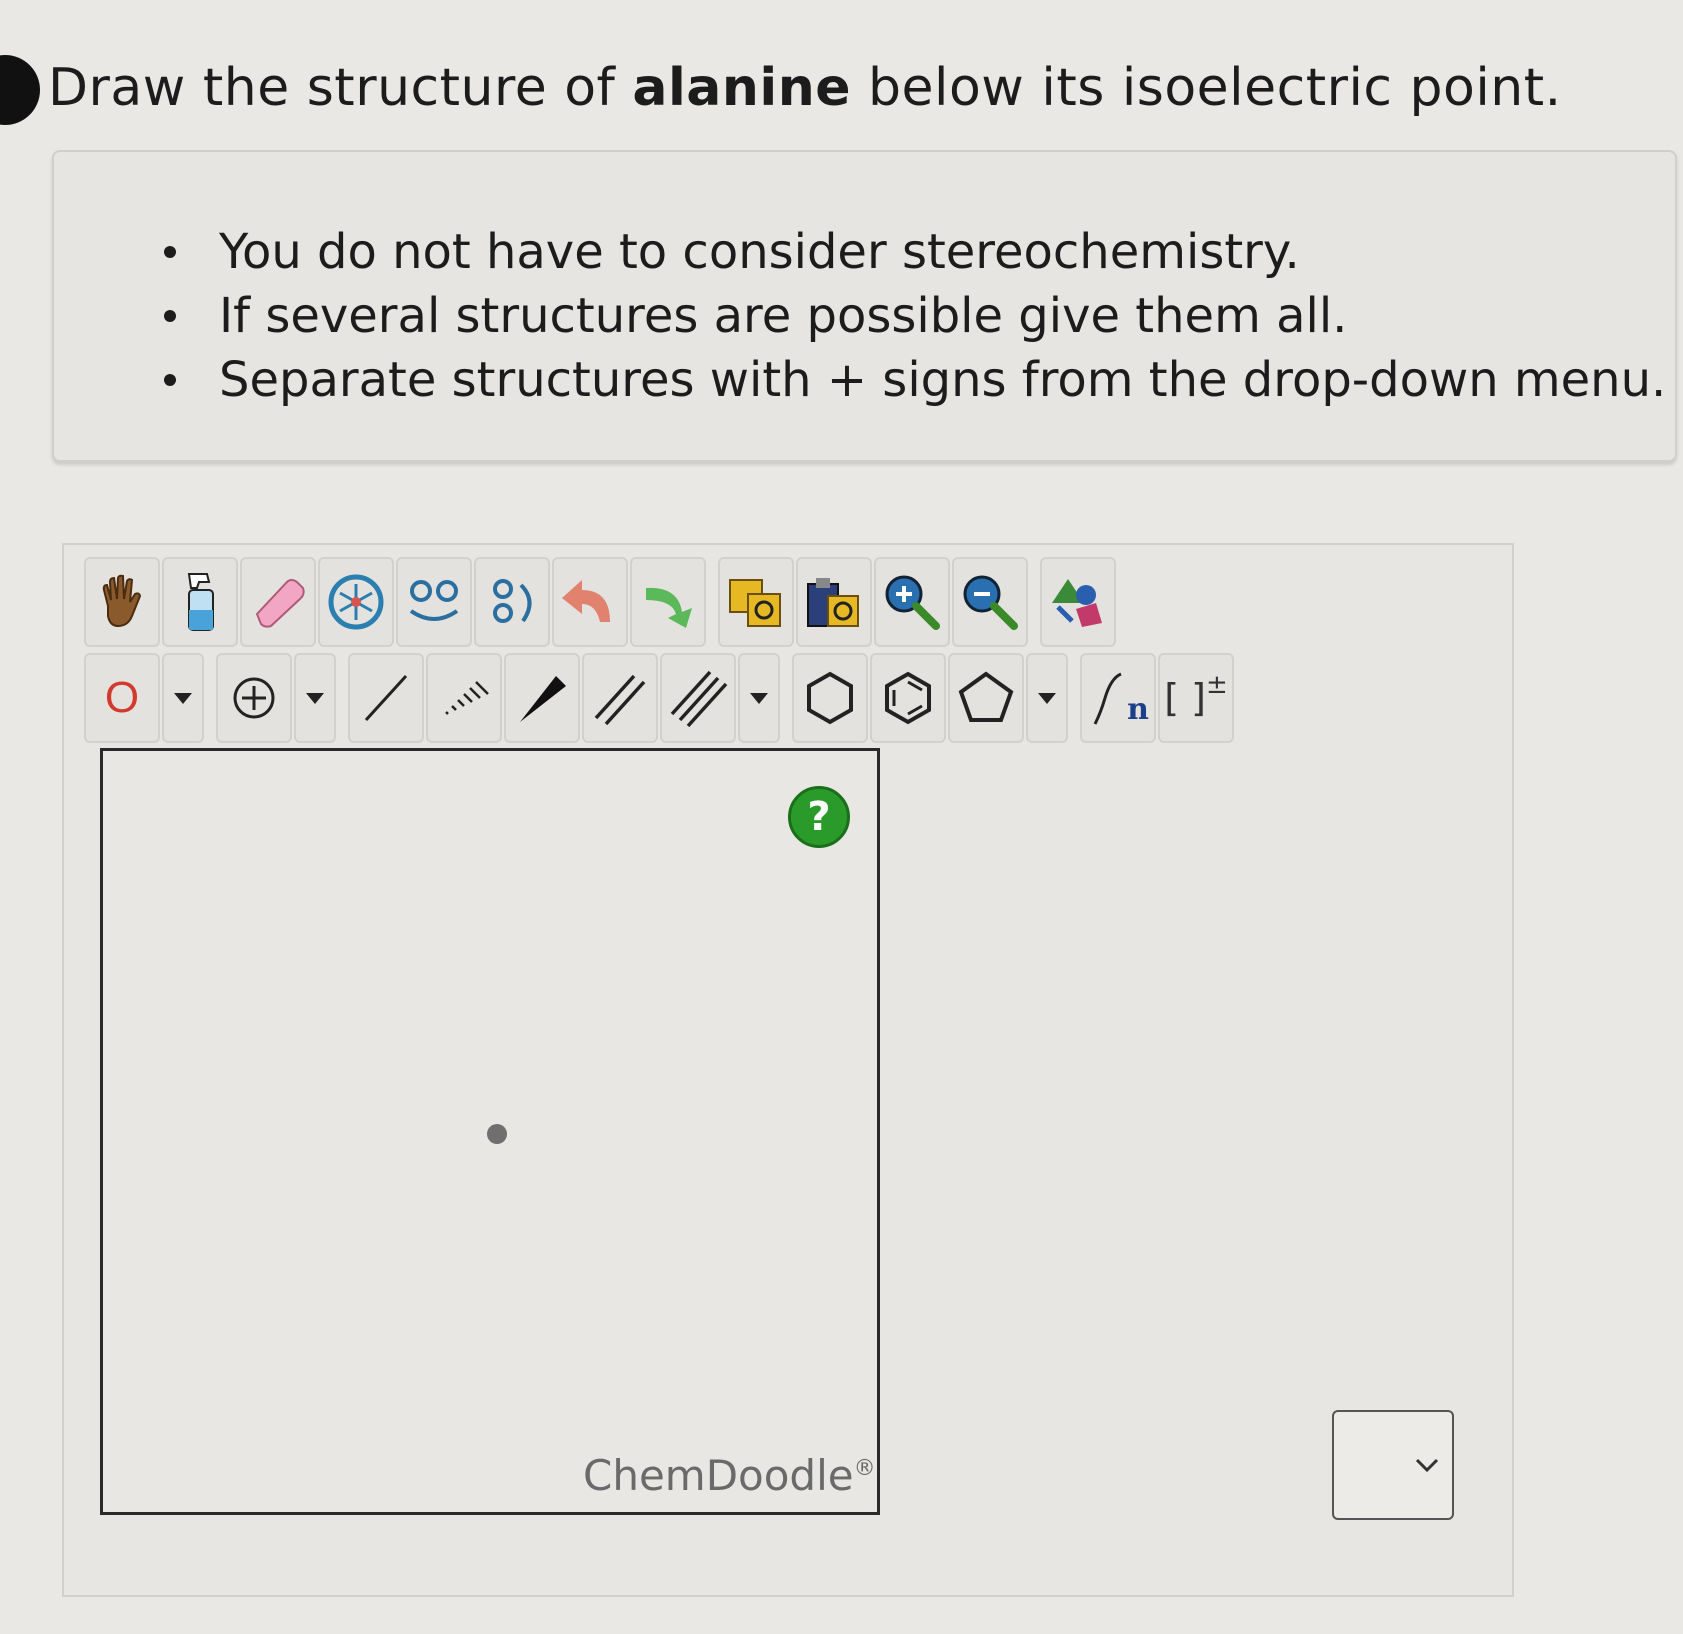 Image resolution: width=1683 pixels, height=1634 pixels. I want to click on triple-bond-icon, so click(699, 699).